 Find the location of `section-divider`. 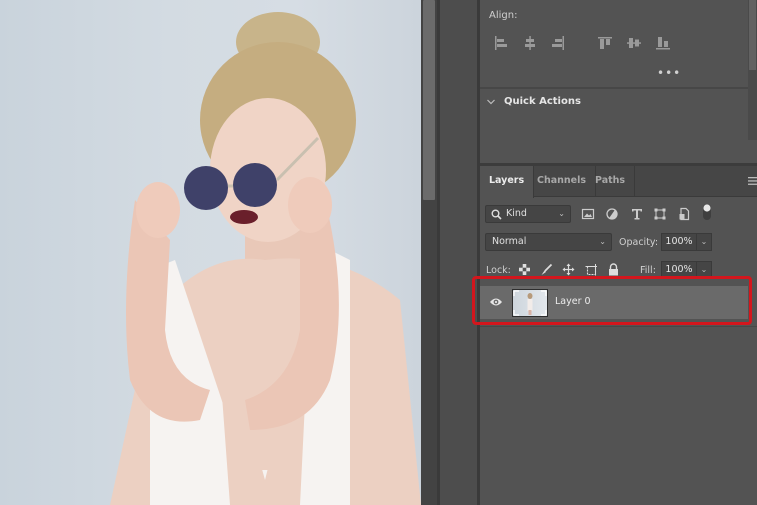

section-divider is located at coordinates (614, 88).